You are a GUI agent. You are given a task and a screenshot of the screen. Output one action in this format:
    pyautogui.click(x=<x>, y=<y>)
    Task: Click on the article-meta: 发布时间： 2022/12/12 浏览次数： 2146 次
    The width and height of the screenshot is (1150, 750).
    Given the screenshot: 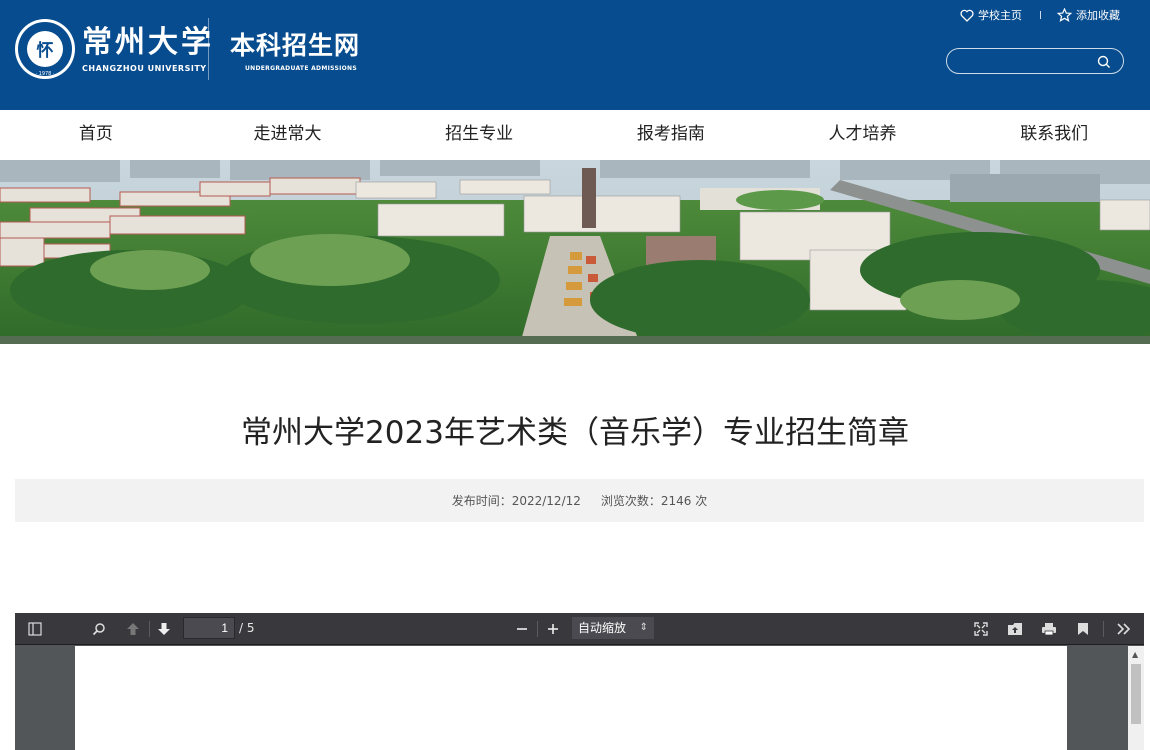 What is the action you would take?
    pyautogui.click(x=579, y=500)
    